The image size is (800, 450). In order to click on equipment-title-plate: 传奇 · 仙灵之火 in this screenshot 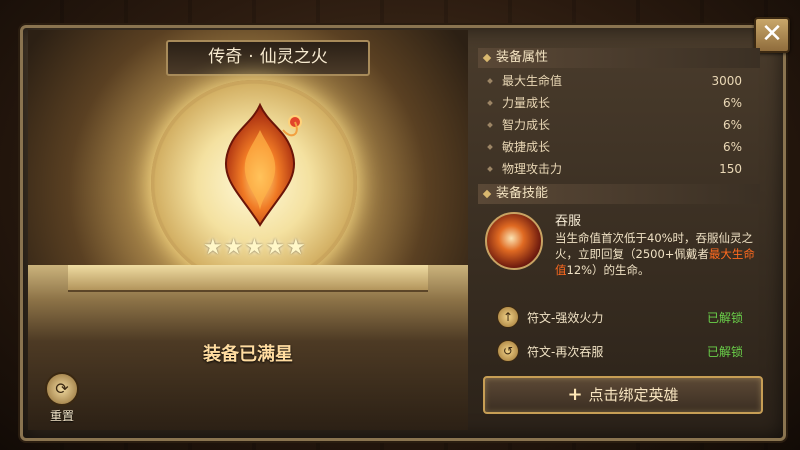, I will do `click(268, 58)`.